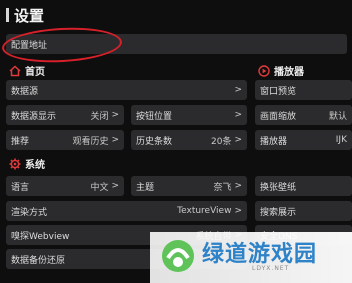  Describe the element at coordinates (7, 15) in the screenshot. I see `title-accent-bar` at that location.